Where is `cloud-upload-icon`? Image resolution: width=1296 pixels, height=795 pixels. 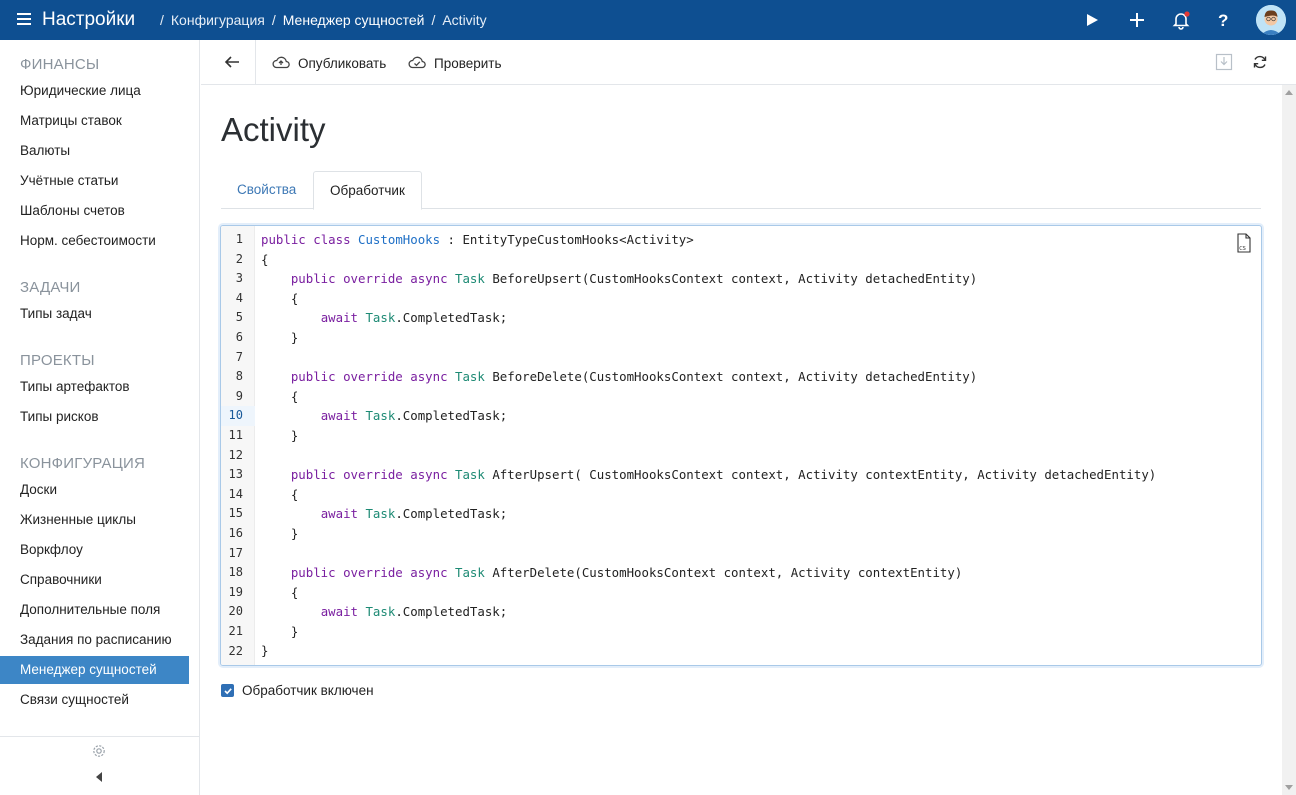 cloud-upload-icon is located at coordinates (281, 63).